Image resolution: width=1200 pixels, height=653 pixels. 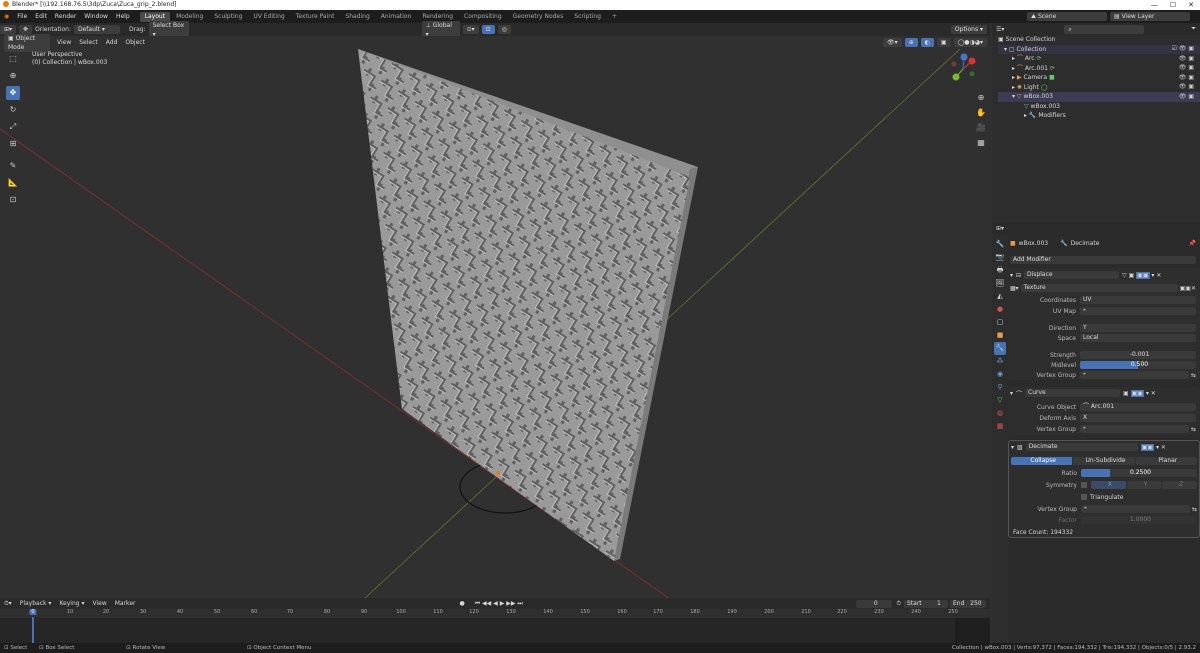 What do you see at coordinates (1099, 69) in the screenshot?
I see `outliner-row-arc001: ▸ ⌒ Arc.001 ⟳` at bounding box center [1099, 69].